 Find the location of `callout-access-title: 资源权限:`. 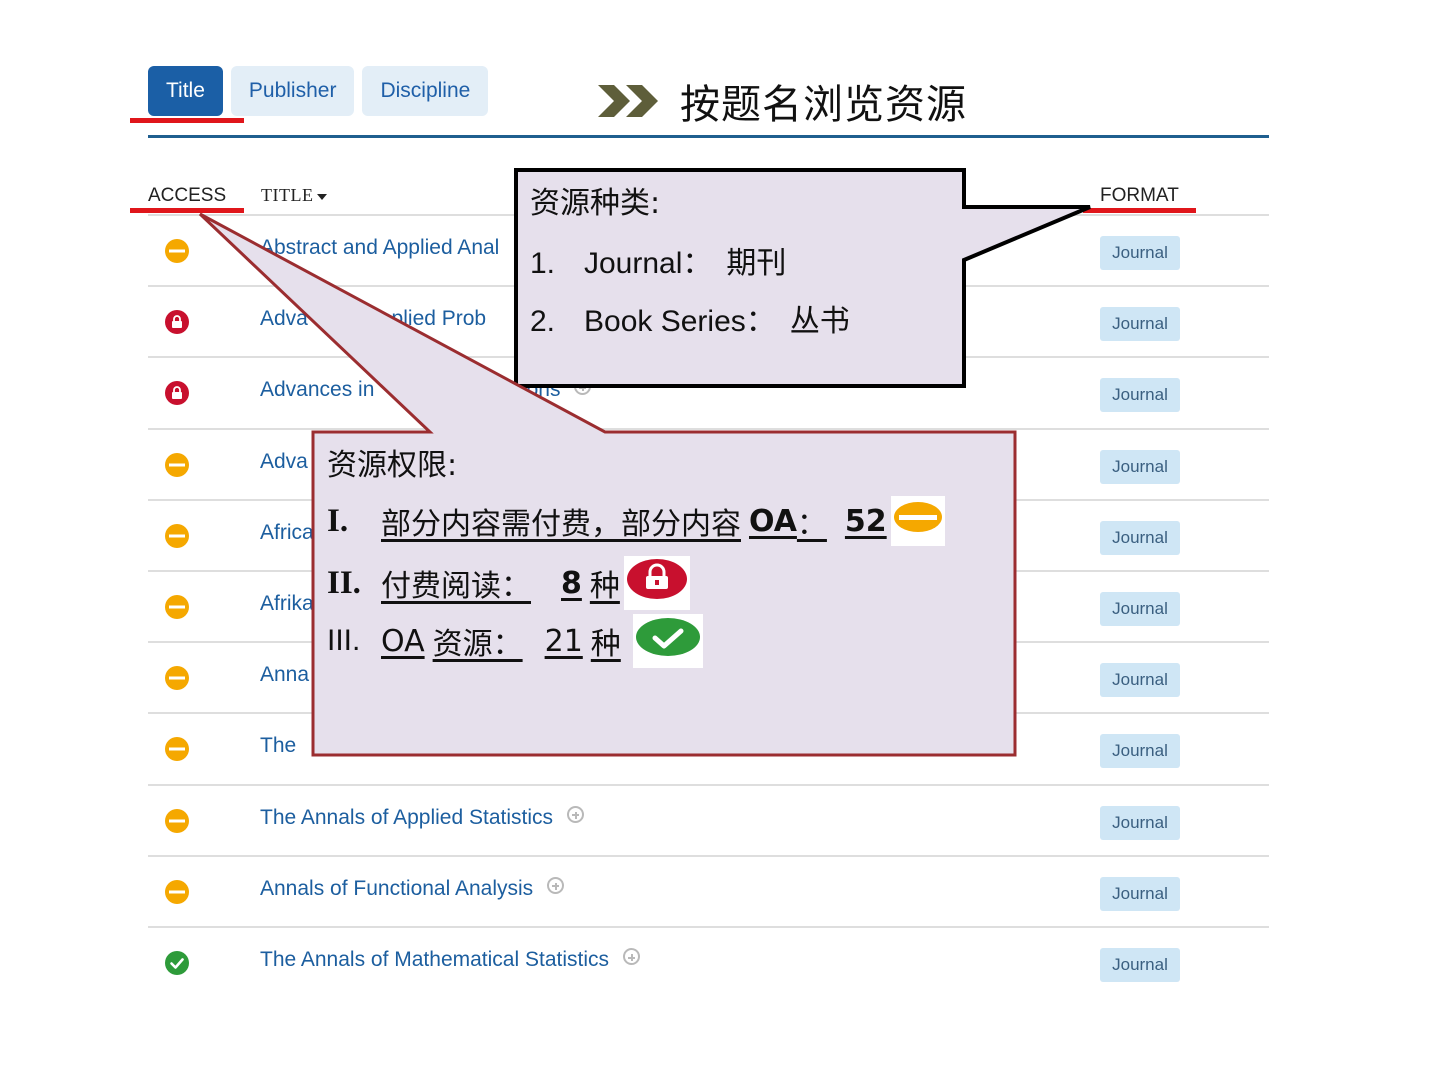

callout-access-title: 资源权限: is located at coordinates (392, 465).